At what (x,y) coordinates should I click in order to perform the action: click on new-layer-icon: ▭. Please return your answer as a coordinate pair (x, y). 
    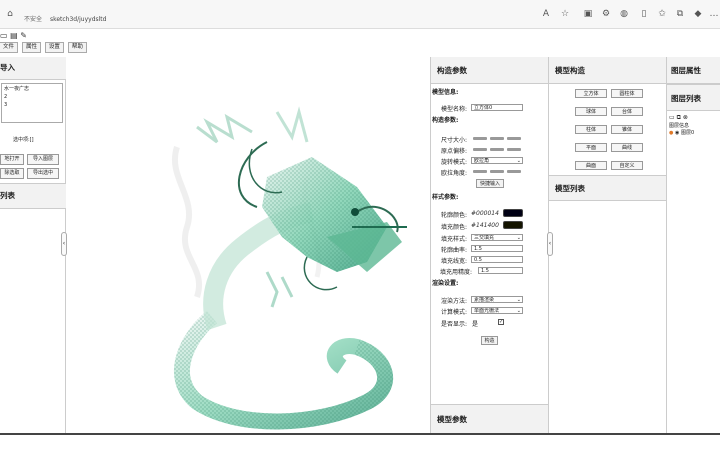
    Looking at the image, I should click on (672, 117).